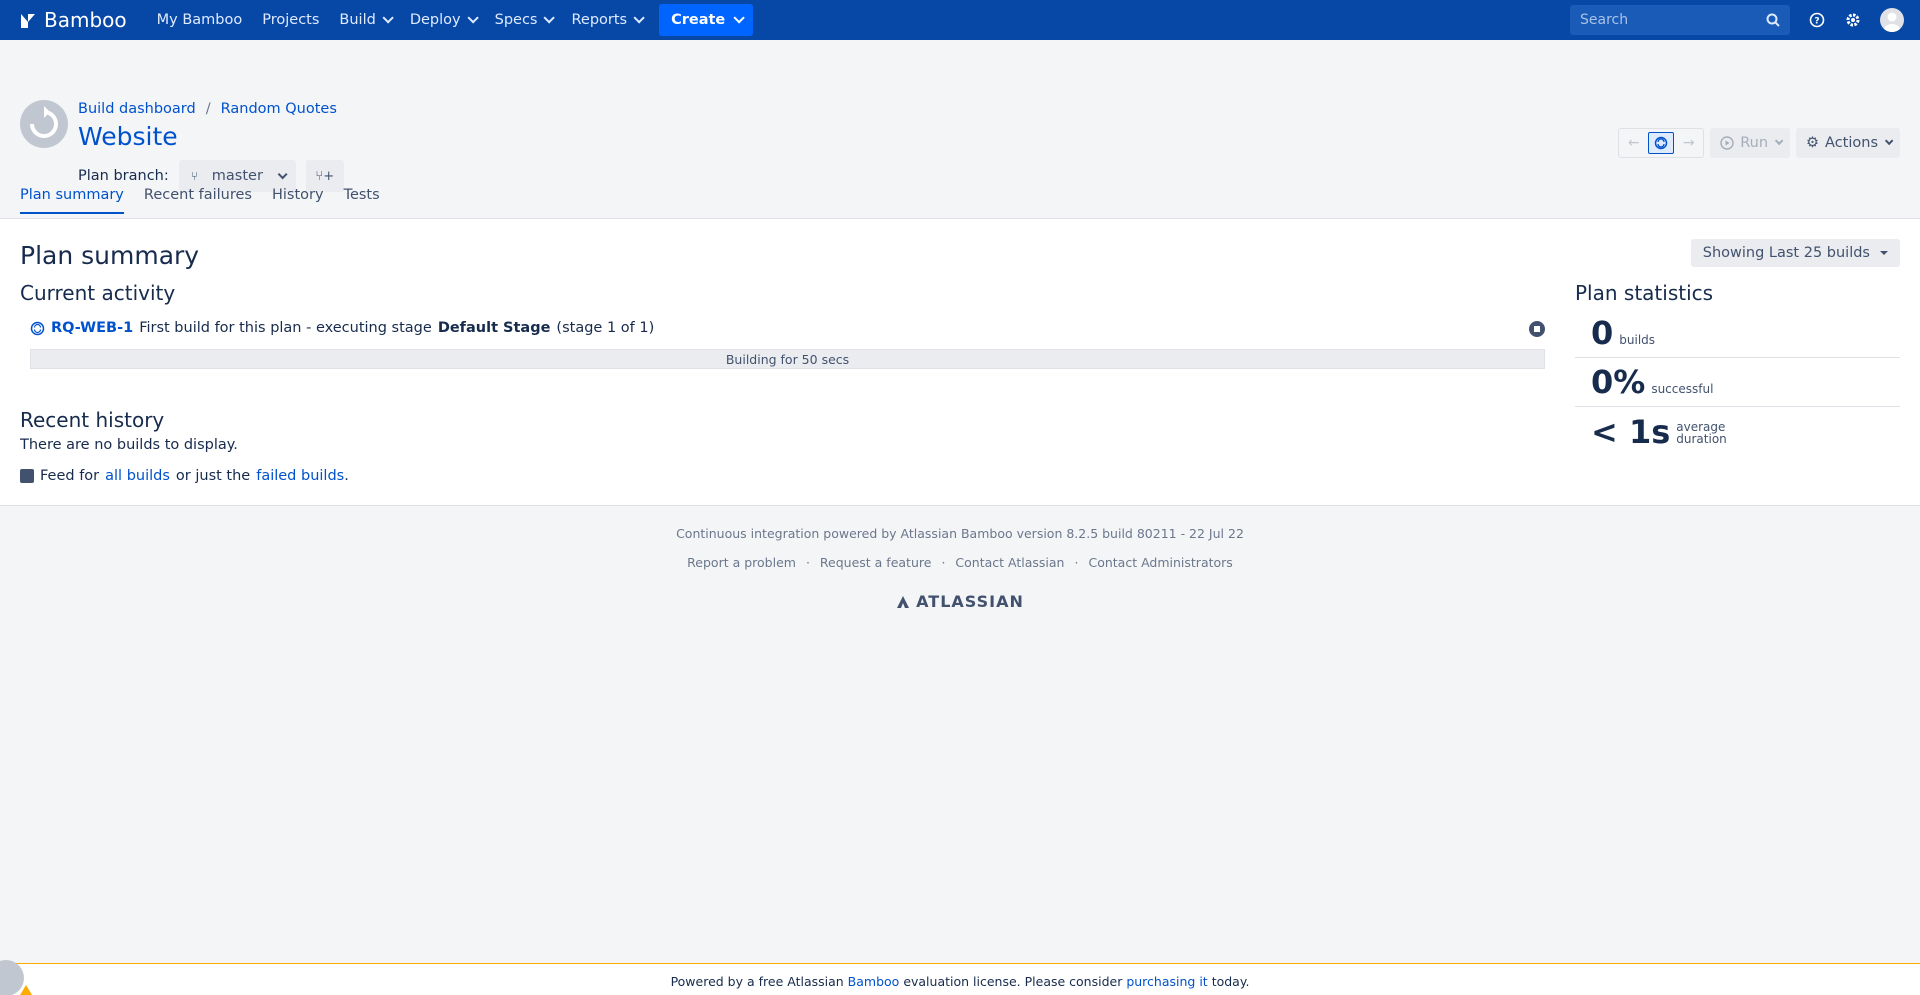 The height and width of the screenshot is (995, 1920). Describe the element at coordinates (44, 124) in the screenshot. I see `plan-avatar` at that location.